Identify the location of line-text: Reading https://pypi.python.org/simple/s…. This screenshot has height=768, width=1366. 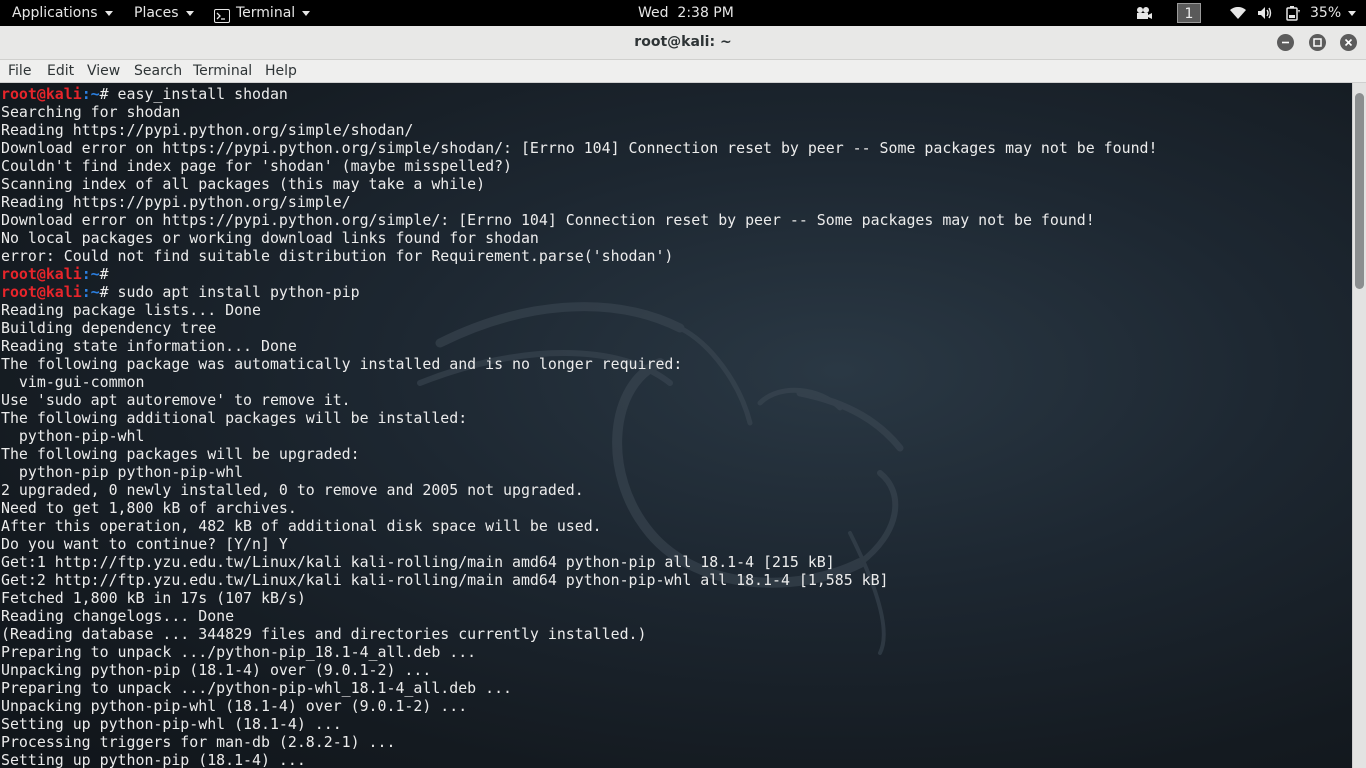
(207, 130).